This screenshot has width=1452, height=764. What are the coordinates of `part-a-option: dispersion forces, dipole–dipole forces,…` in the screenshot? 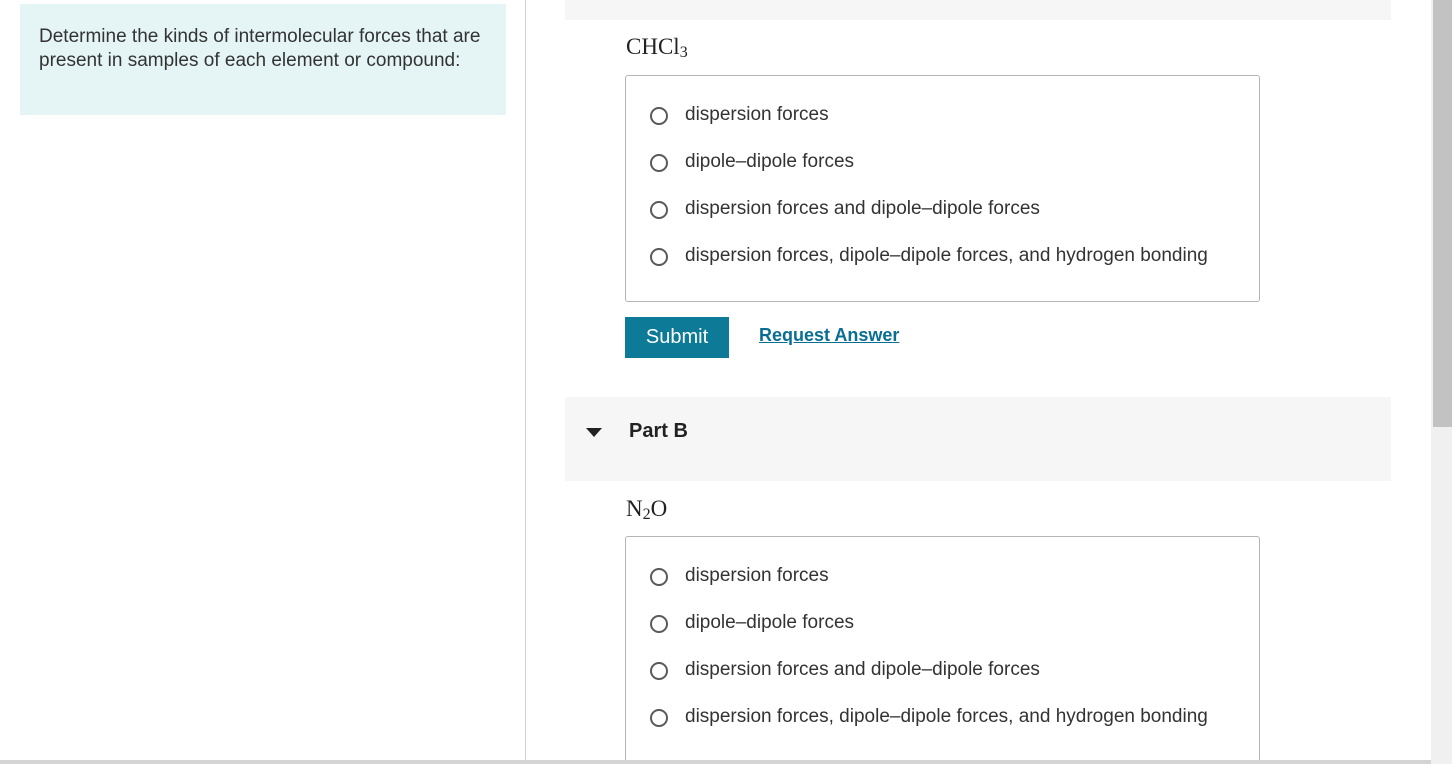 It's located at (942, 265).